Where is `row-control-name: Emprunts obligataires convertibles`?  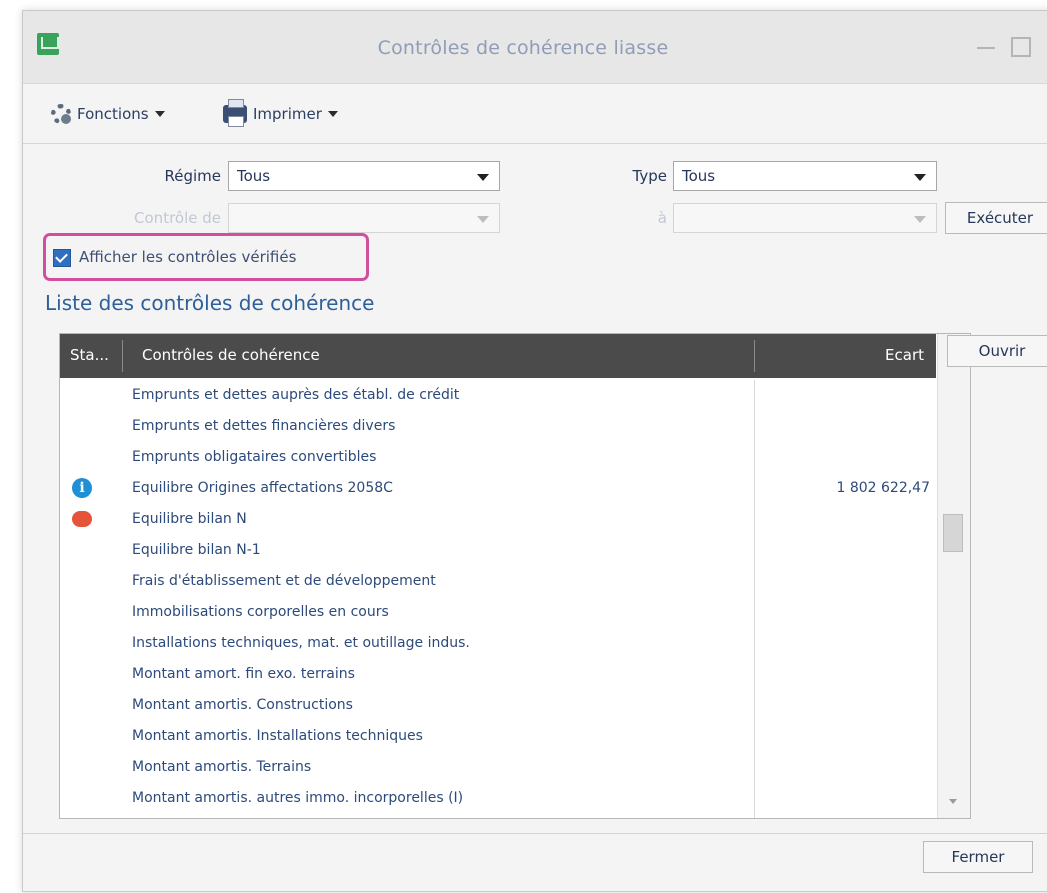 row-control-name: Emprunts obligataires convertibles is located at coordinates (254, 457).